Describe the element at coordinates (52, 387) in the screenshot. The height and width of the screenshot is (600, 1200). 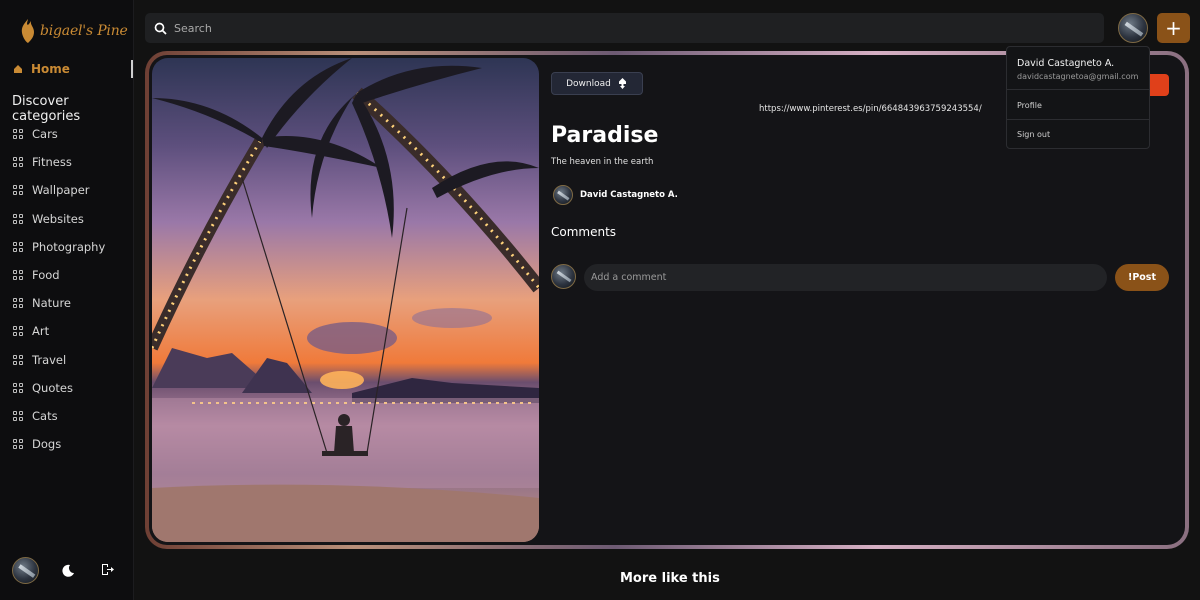
I see `sidebar-item-label: Quotes` at that location.